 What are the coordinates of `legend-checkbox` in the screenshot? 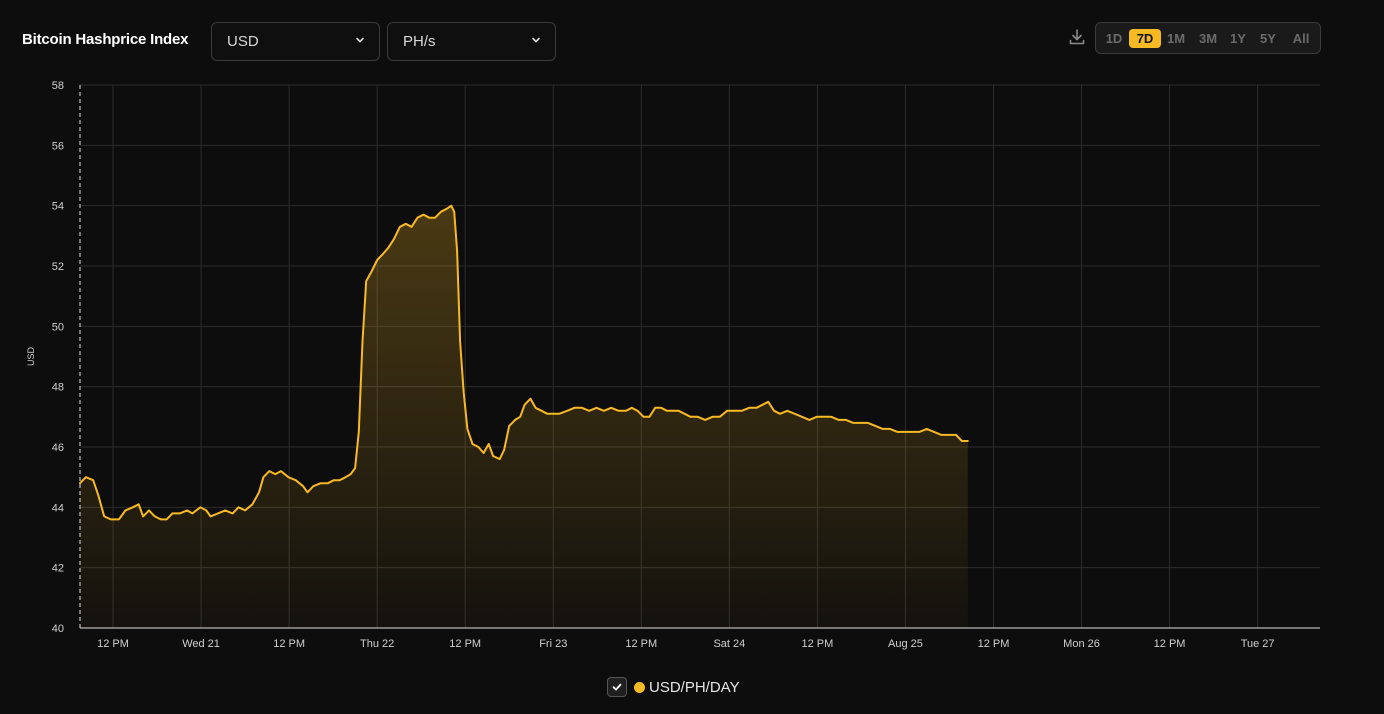 It's located at (617, 687).